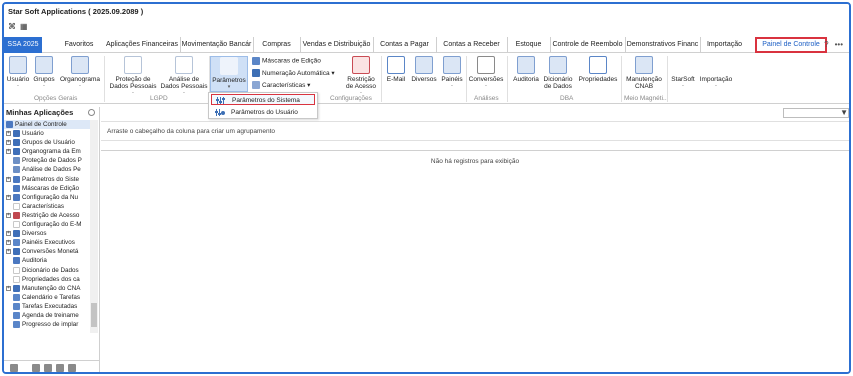 This screenshot has width=853, height=376. What do you see at coordinates (51, 170) in the screenshot?
I see `tree-node-label: Análise de Dados Pe` at bounding box center [51, 170].